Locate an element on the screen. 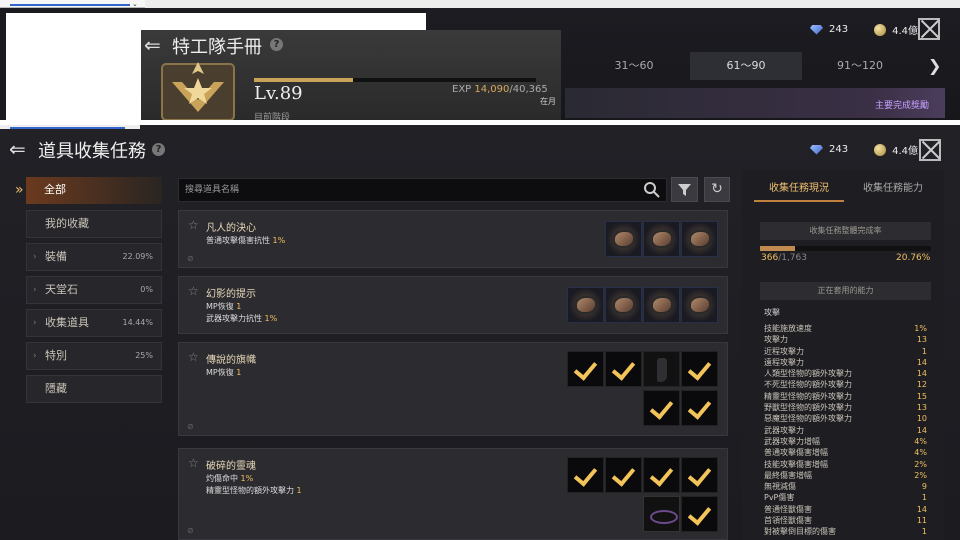 The width and height of the screenshot is (960, 540). stat-row: 精靈型怪物的額外攻擊力 15 is located at coordinates (845, 396).